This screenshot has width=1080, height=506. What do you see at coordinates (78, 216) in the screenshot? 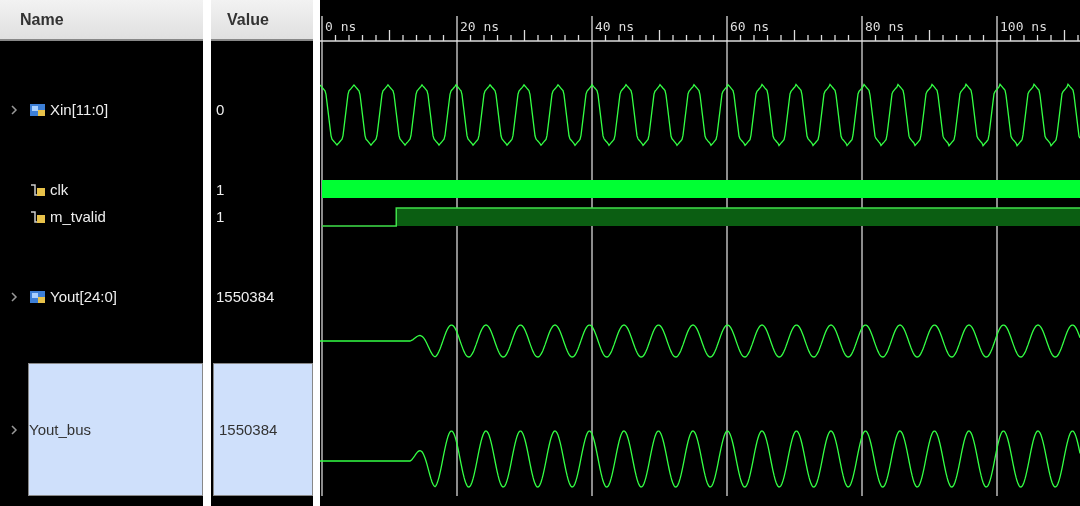
I see `signal-name: m_tvalid` at bounding box center [78, 216].